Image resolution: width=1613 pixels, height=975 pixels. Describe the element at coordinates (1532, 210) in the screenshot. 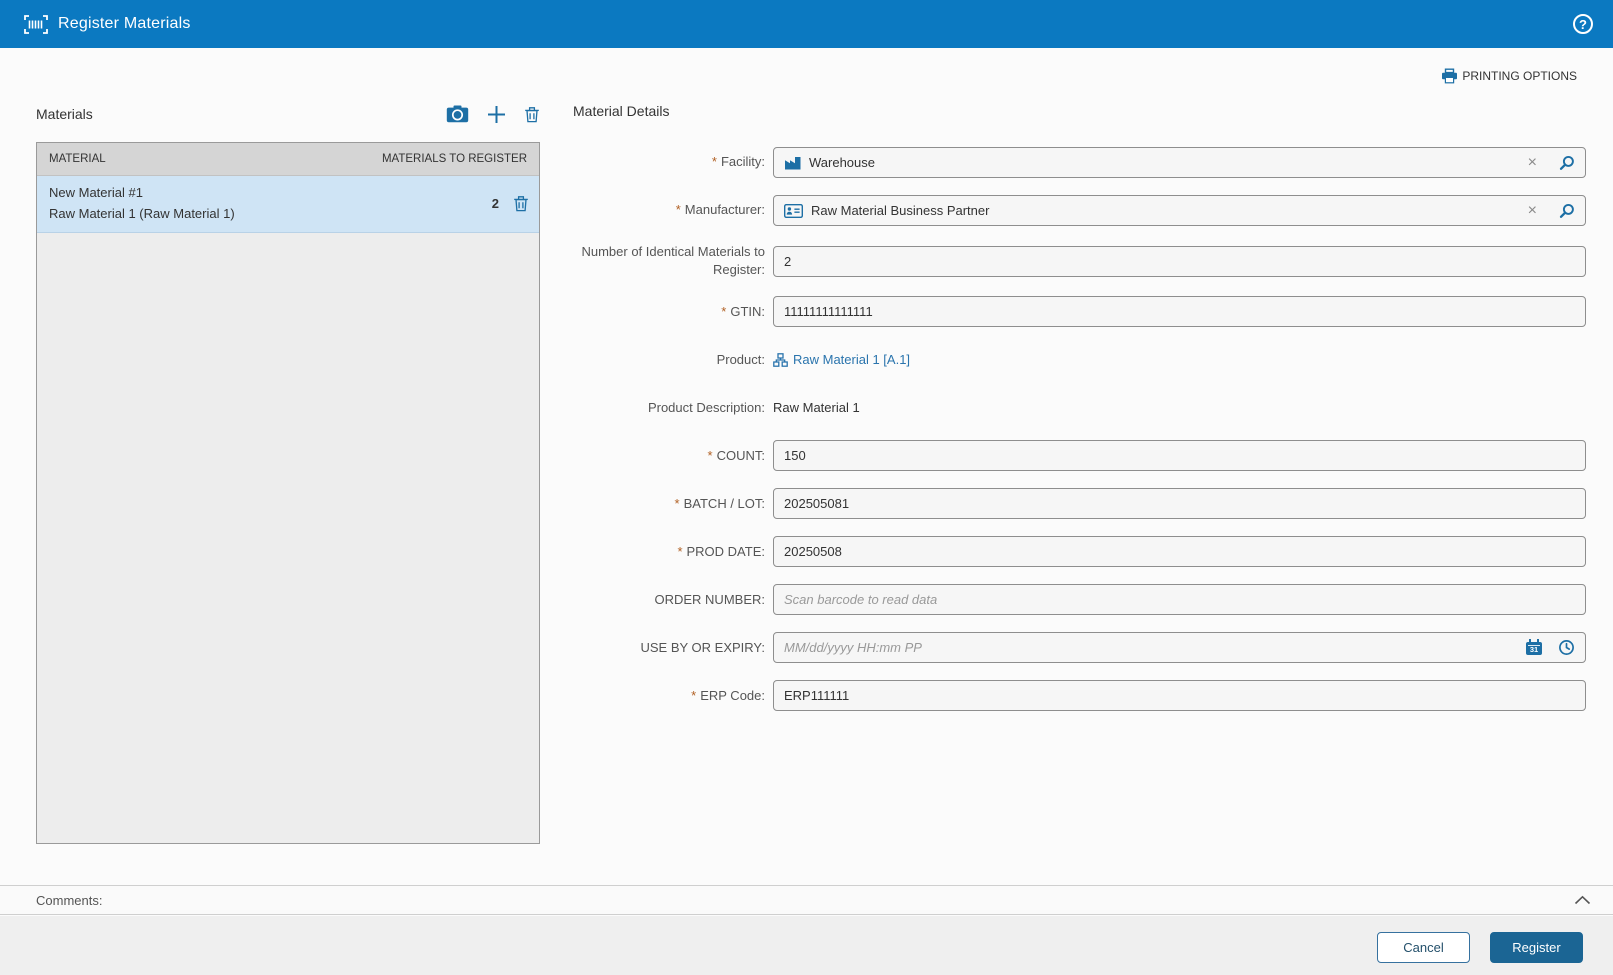

I see `manufacturer-clear-icon: ×` at that location.